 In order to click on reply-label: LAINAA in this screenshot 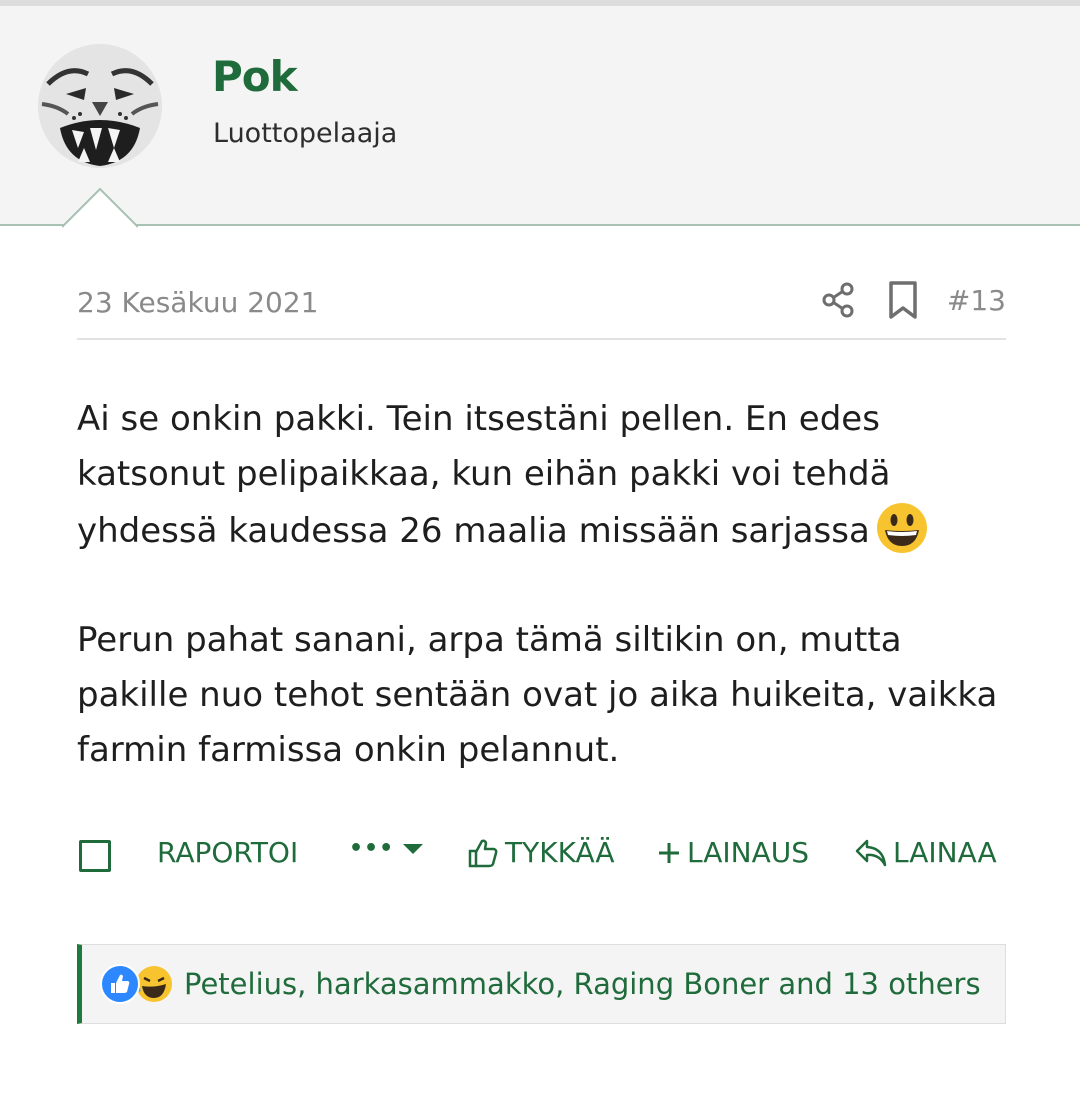, I will do `click(945, 852)`.